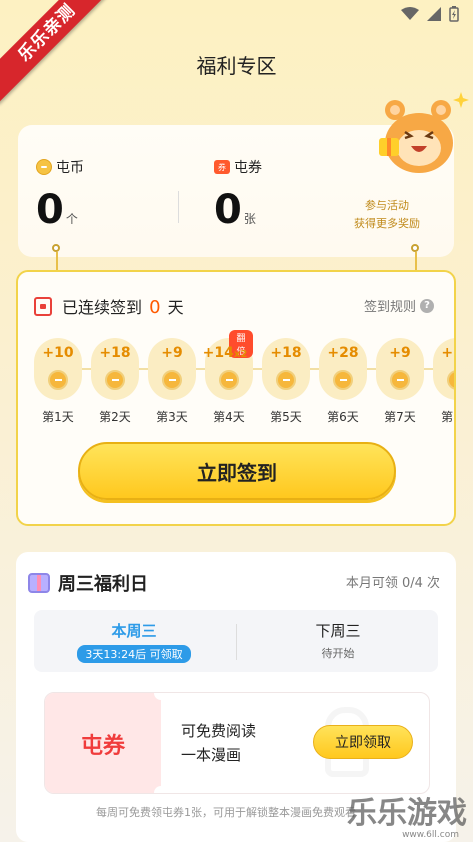 The width and height of the screenshot is (473, 842). Describe the element at coordinates (103, 743) in the screenshot. I see `voucher-label: 屯券` at that location.